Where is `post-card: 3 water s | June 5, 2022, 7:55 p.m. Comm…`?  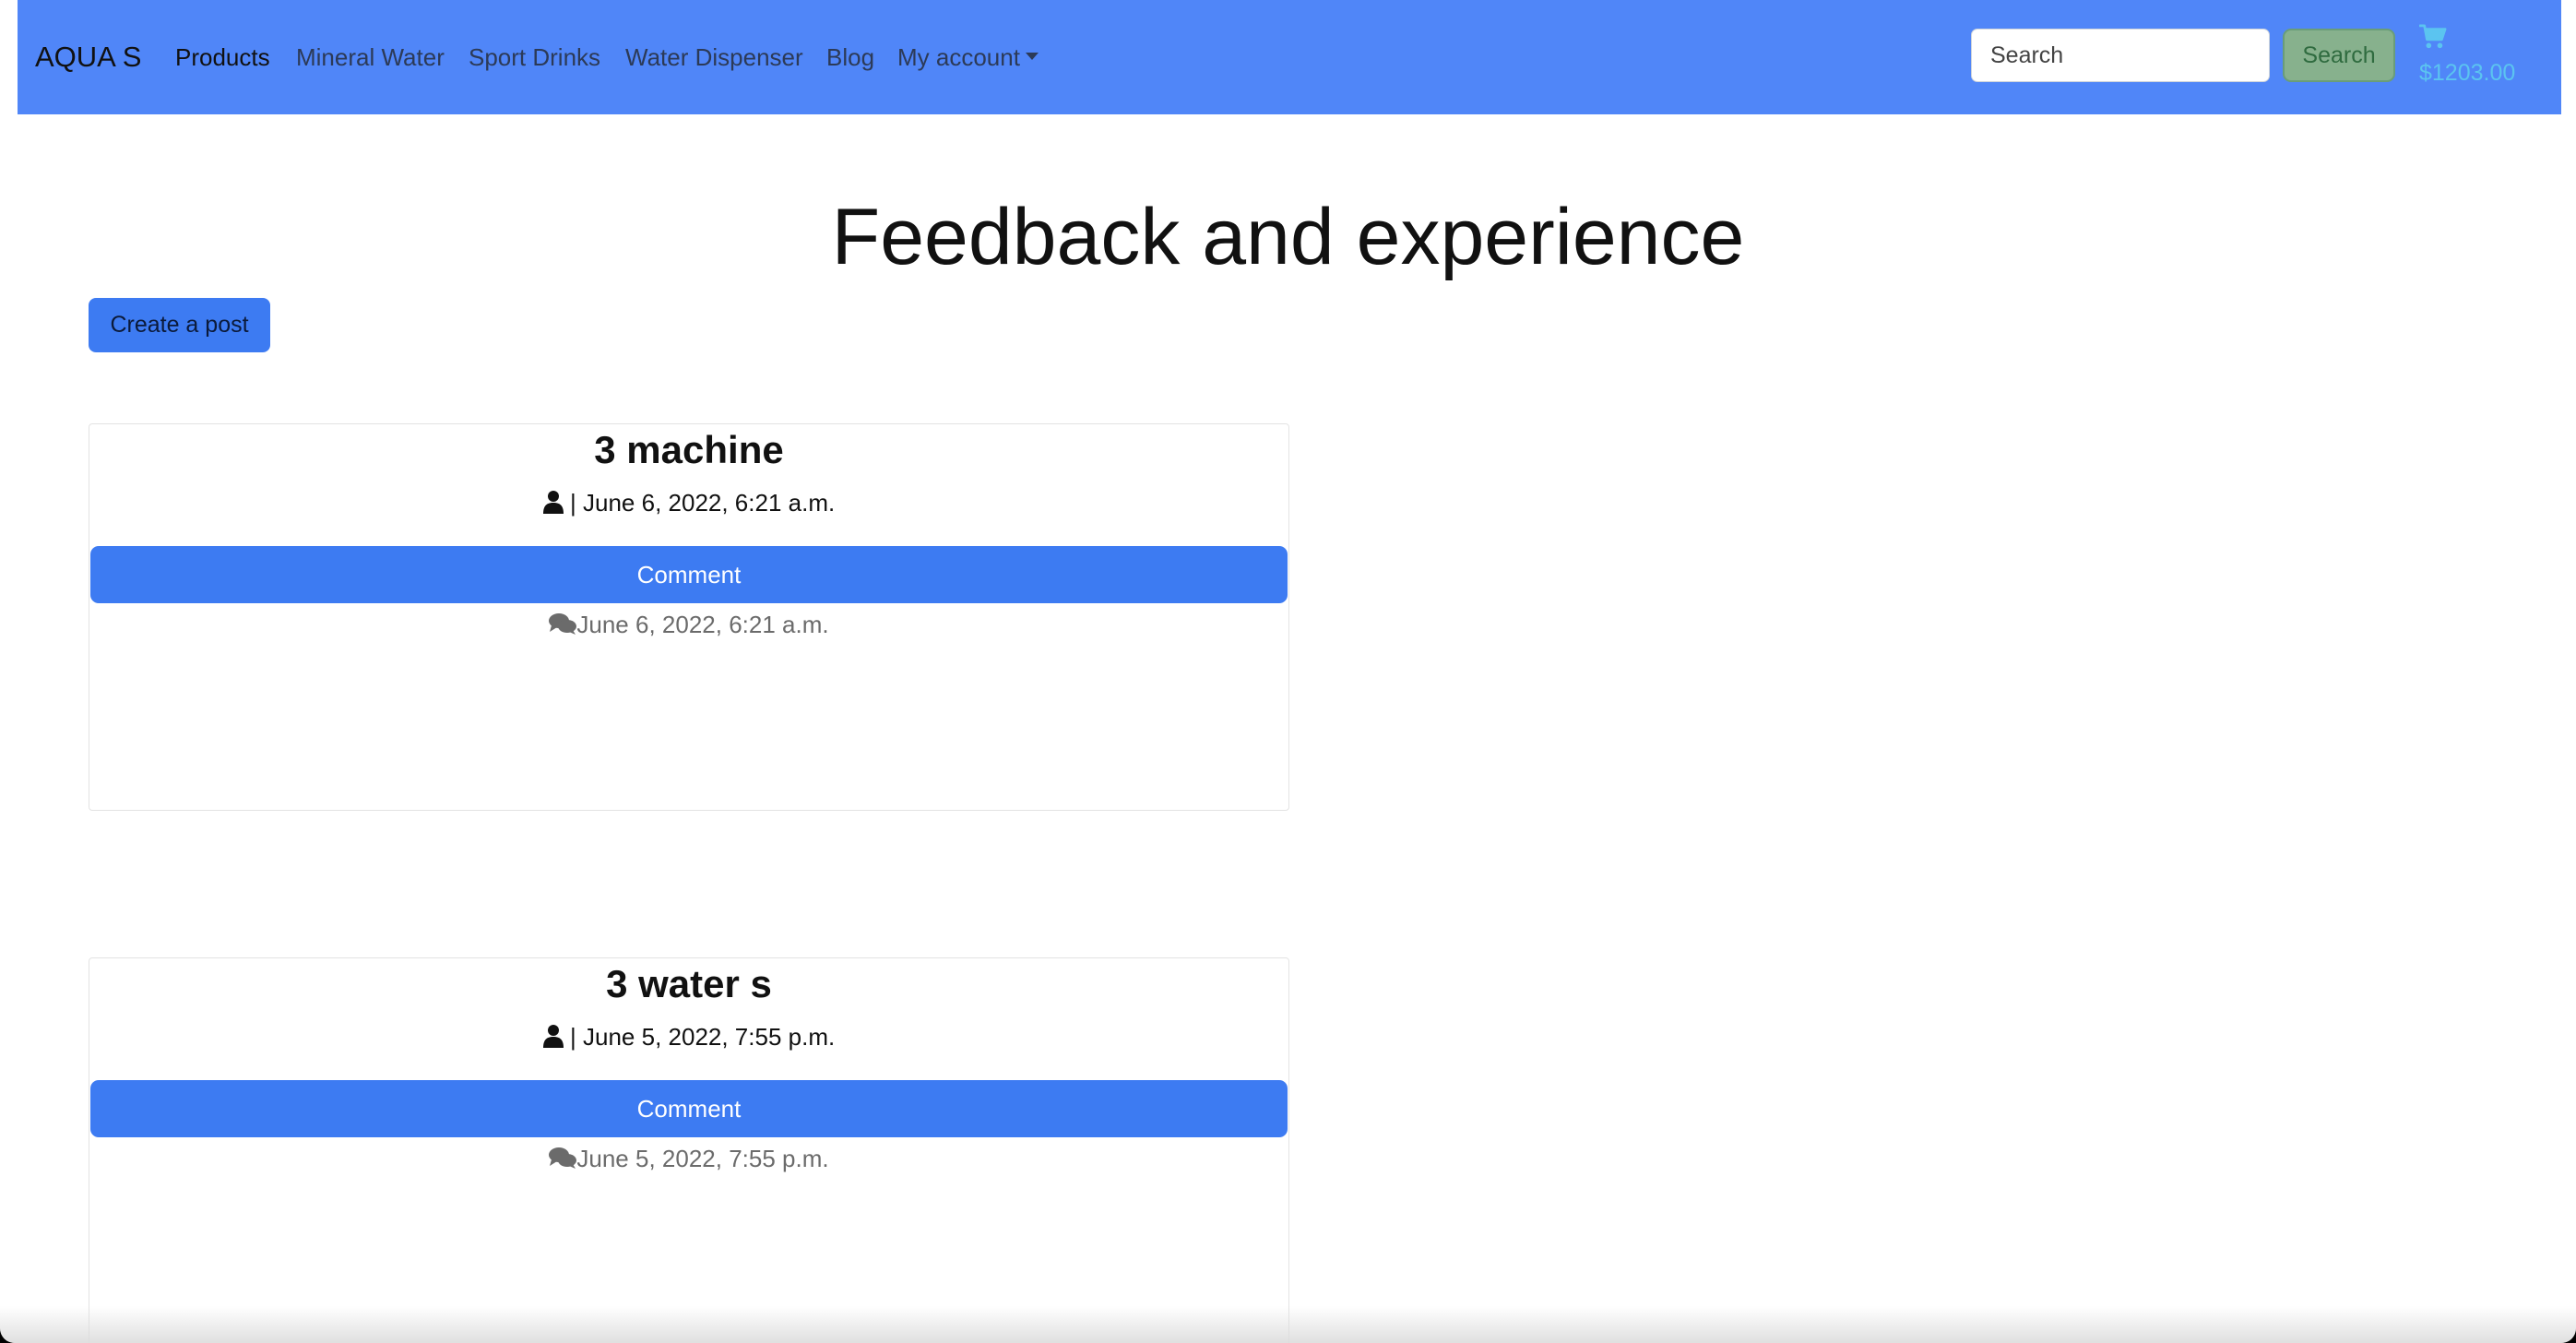 post-card: 3 water s | June 5, 2022, 7:55 p.m. Comm… is located at coordinates (689, 1150).